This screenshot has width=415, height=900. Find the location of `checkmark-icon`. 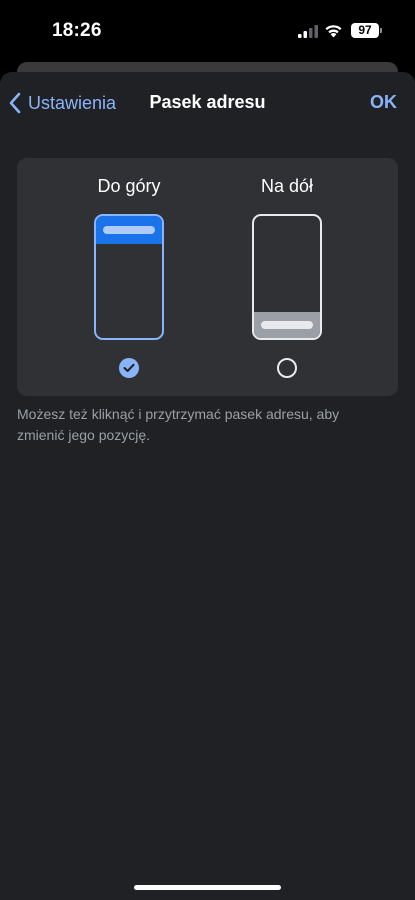

checkmark-icon is located at coordinates (129, 367).